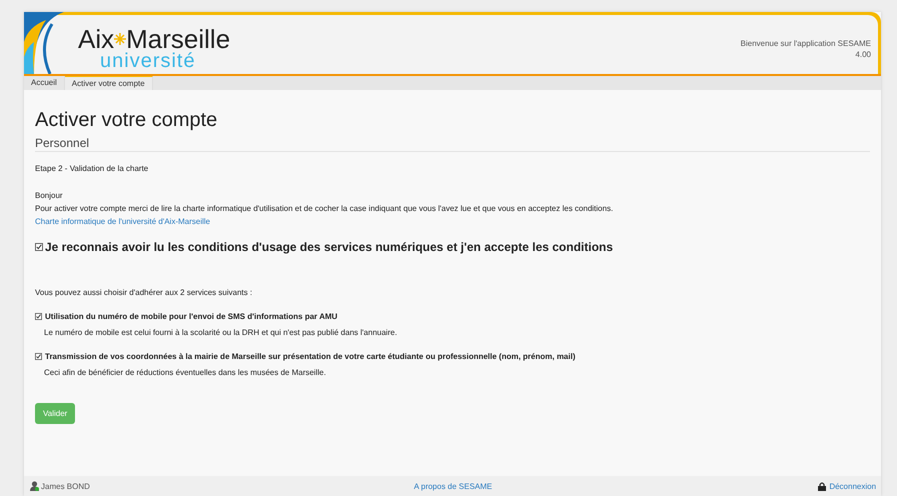  I want to click on page-subtitle: Personnel, so click(452, 144).